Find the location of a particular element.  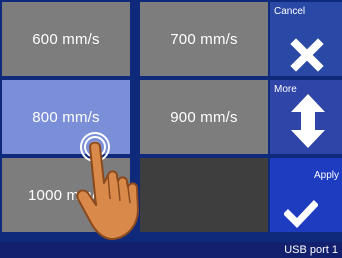

status-bar: USB port 1 is located at coordinates (171, 250).